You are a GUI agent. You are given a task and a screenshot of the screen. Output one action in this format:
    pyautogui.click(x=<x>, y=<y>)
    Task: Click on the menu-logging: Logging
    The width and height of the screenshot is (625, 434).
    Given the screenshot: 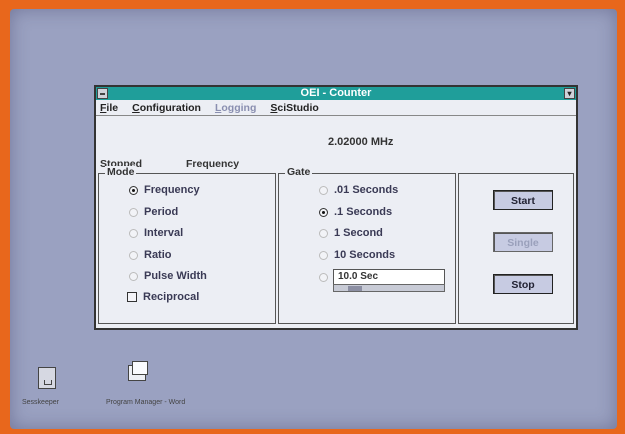 What is the action you would take?
    pyautogui.click(x=235, y=108)
    